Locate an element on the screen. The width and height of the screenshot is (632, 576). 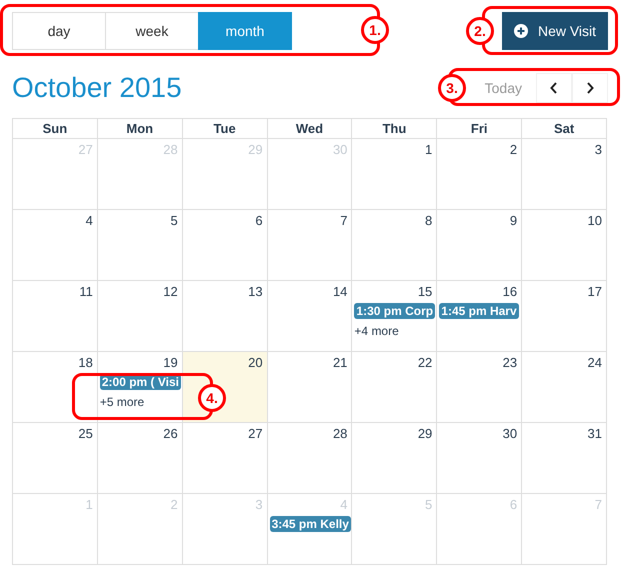
day-number: 31 is located at coordinates (595, 433).